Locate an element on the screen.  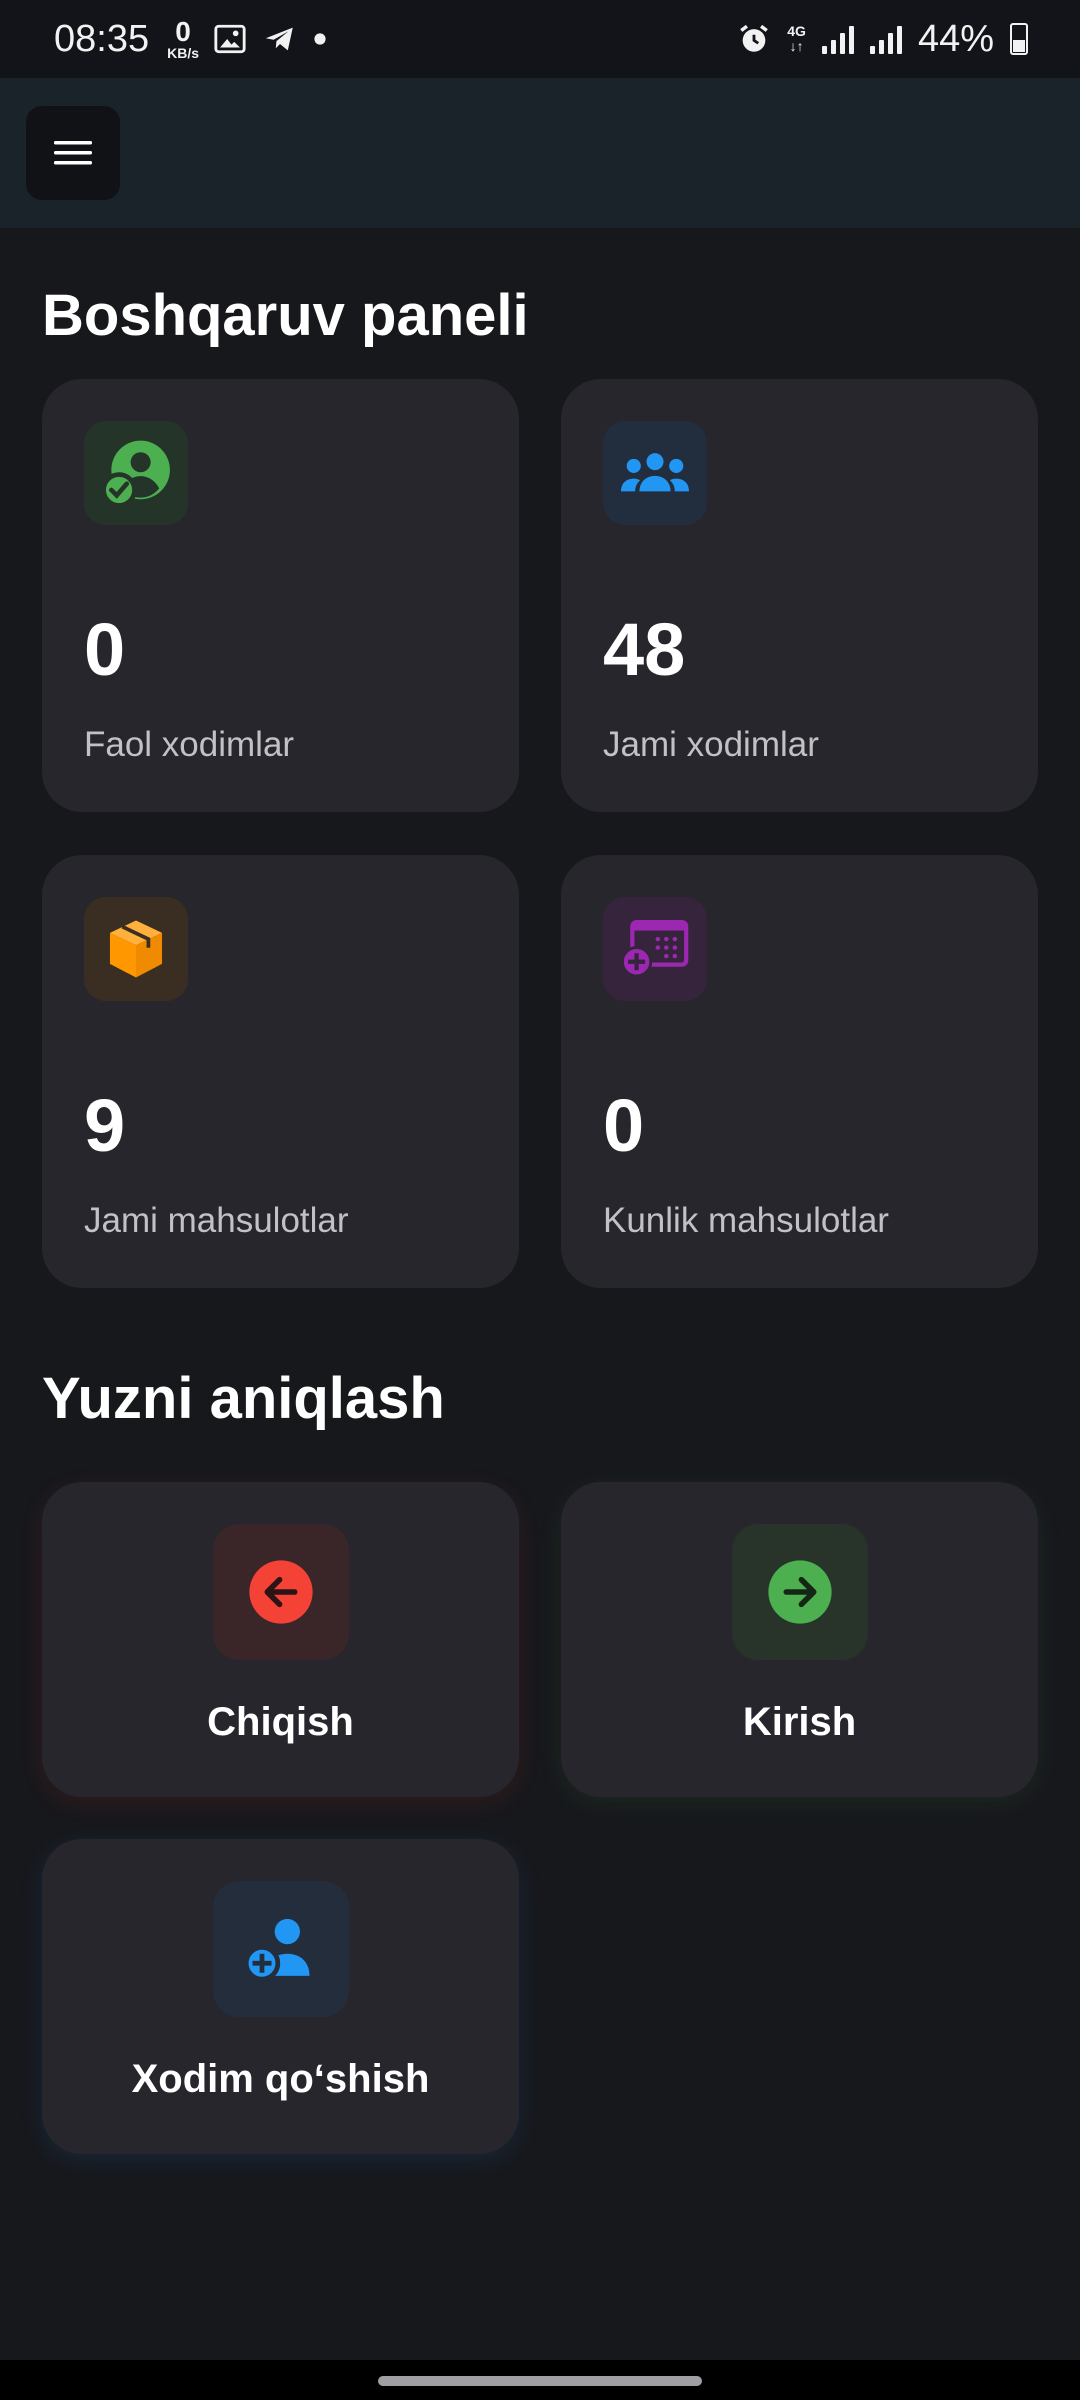
group-icon is located at coordinates (655, 472).